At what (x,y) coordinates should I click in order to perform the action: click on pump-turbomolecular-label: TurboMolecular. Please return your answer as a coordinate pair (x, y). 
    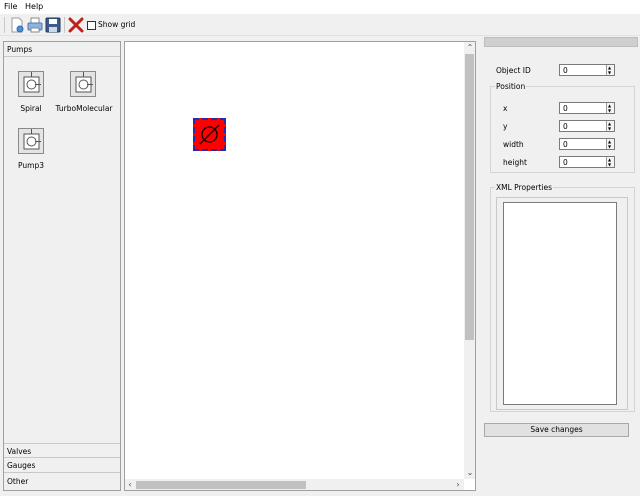
    Looking at the image, I should click on (84, 108).